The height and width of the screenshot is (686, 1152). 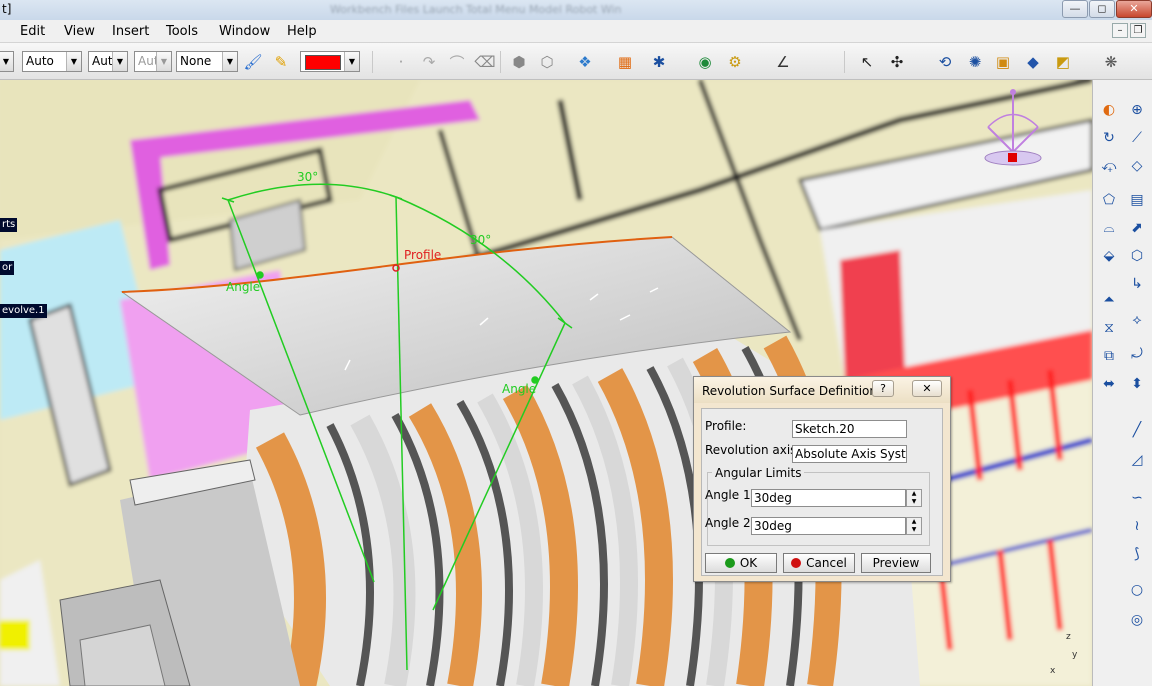 What do you see at coordinates (330, 61) in the screenshot?
I see `color-combo: ▼` at bounding box center [330, 61].